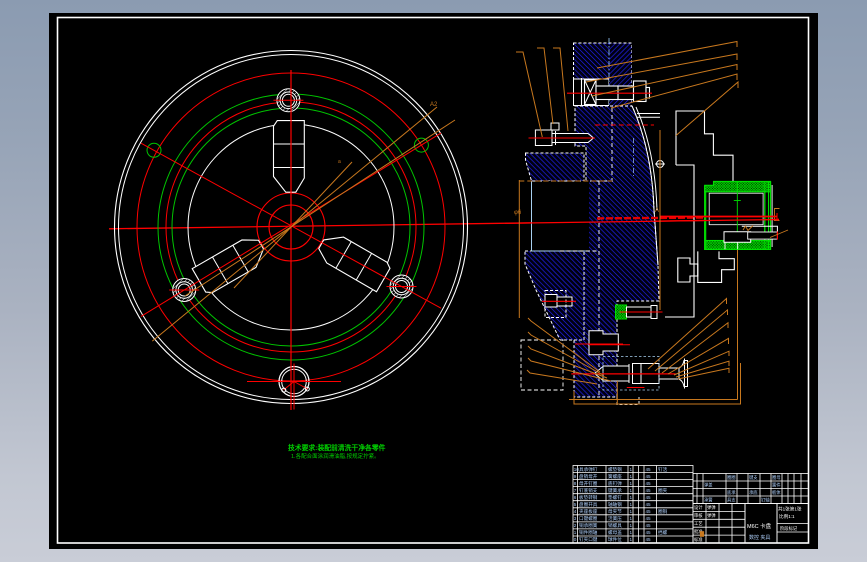 The image size is (867, 562). What do you see at coordinates (615, 532) in the screenshot?
I see `svg-text: 螺母盖` at bounding box center [615, 532].